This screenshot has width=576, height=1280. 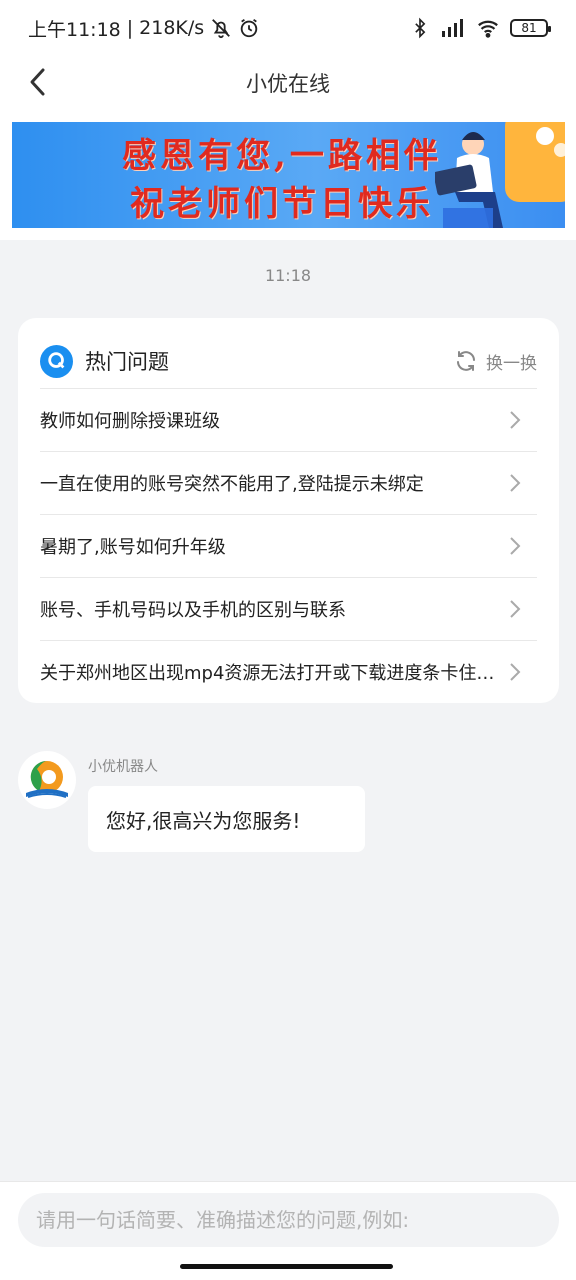 I want to click on question-item: 关于郑州地区出现mp4资源无法打开或下载进度条卡住的问题, so click(x=288, y=671).